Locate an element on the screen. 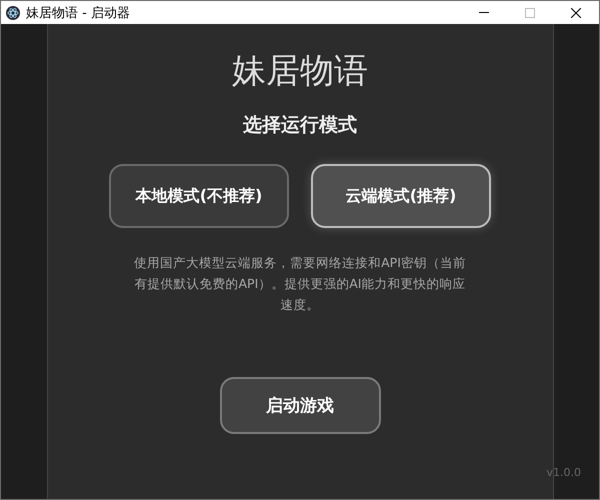  app-icon is located at coordinates (13, 13).